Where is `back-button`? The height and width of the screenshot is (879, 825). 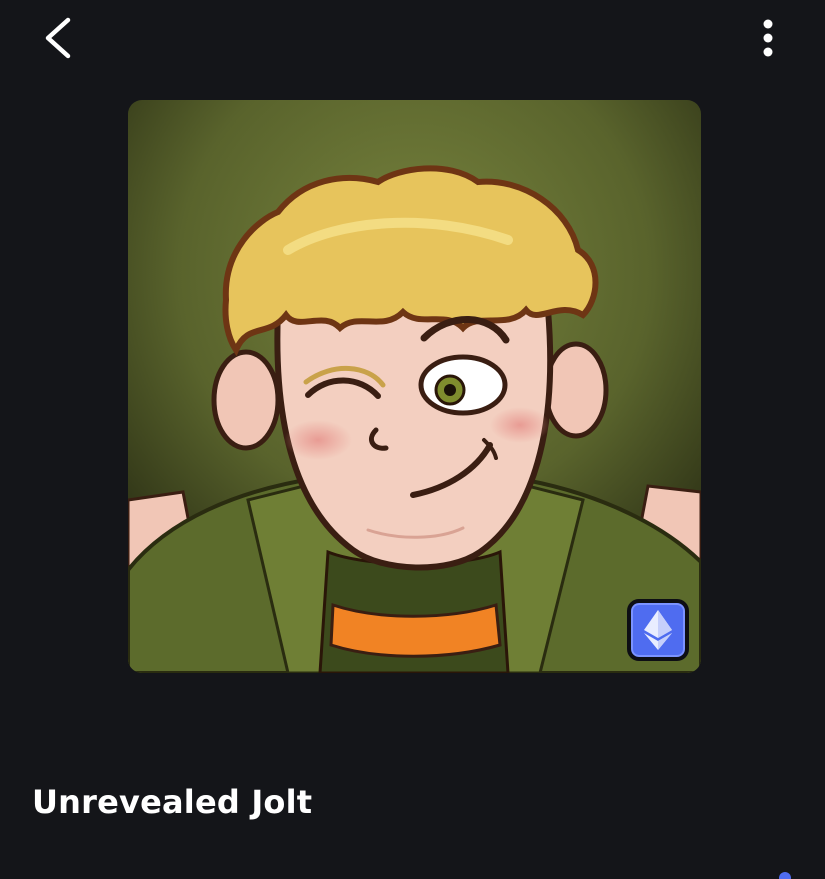 back-button is located at coordinates (58, 38).